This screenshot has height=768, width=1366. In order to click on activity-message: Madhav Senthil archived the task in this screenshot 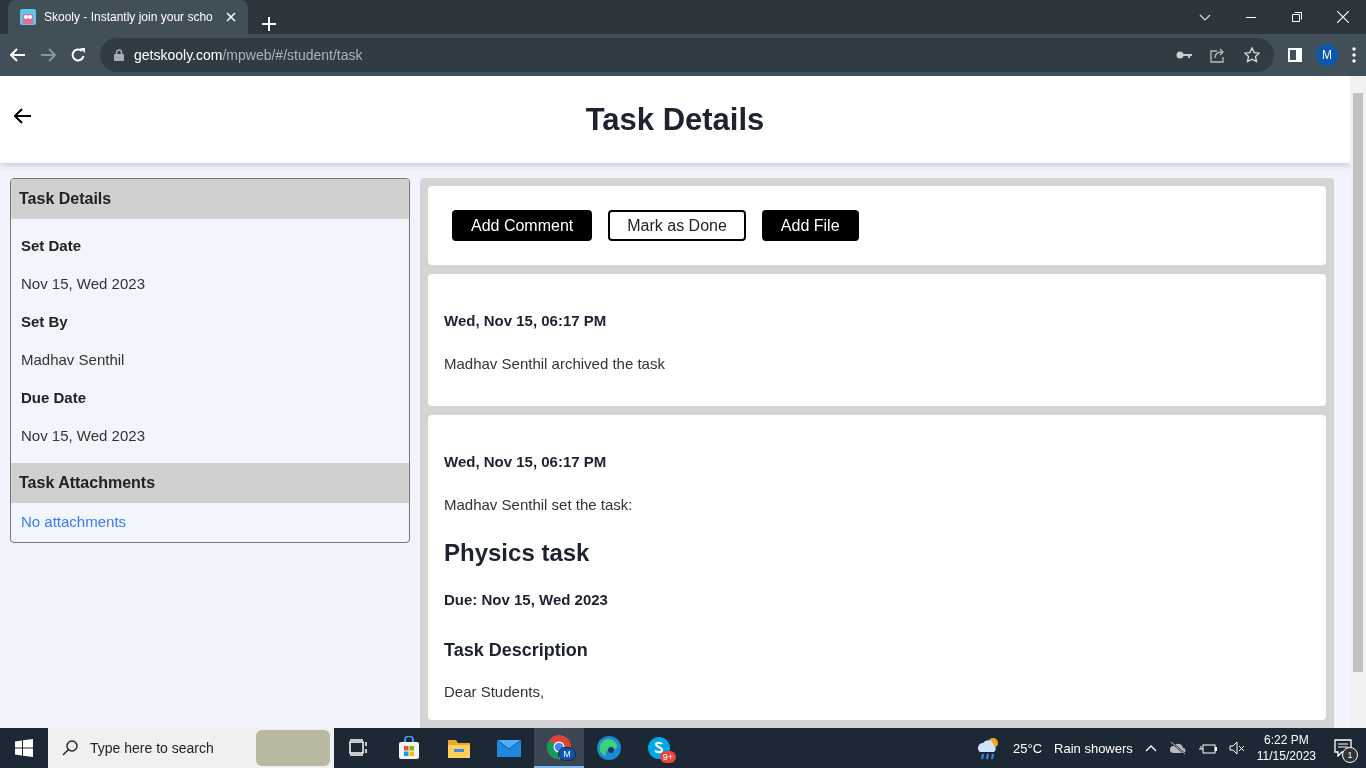, I will do `click(555, 364)`.